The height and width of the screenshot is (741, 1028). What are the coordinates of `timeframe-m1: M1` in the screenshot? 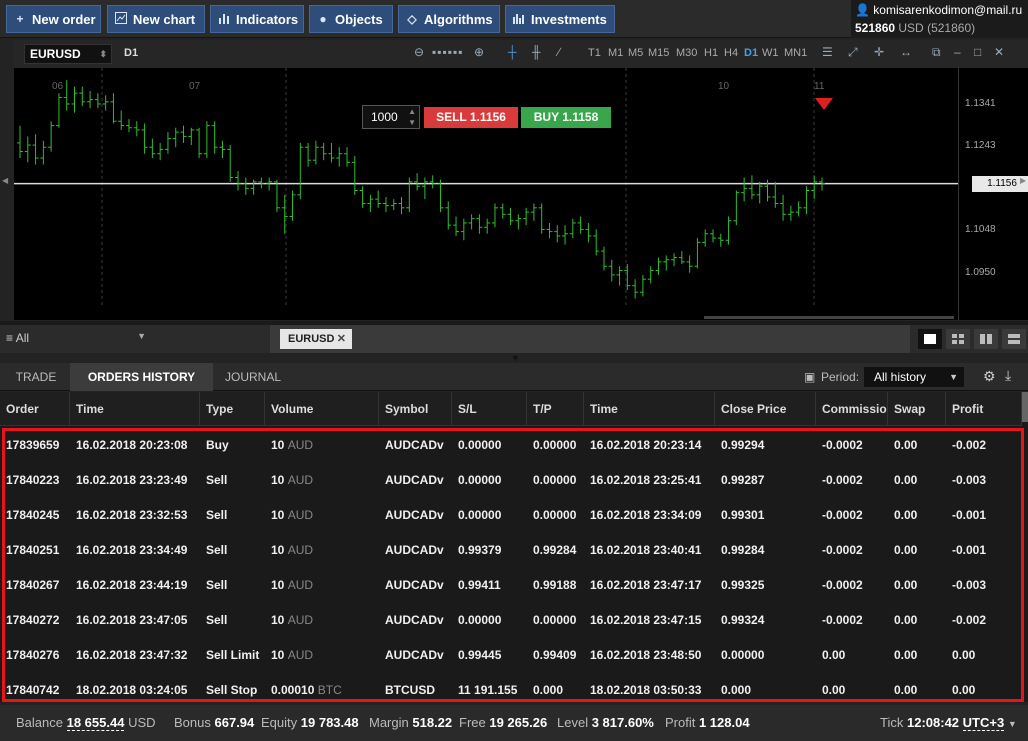 It's located at (615, 53).